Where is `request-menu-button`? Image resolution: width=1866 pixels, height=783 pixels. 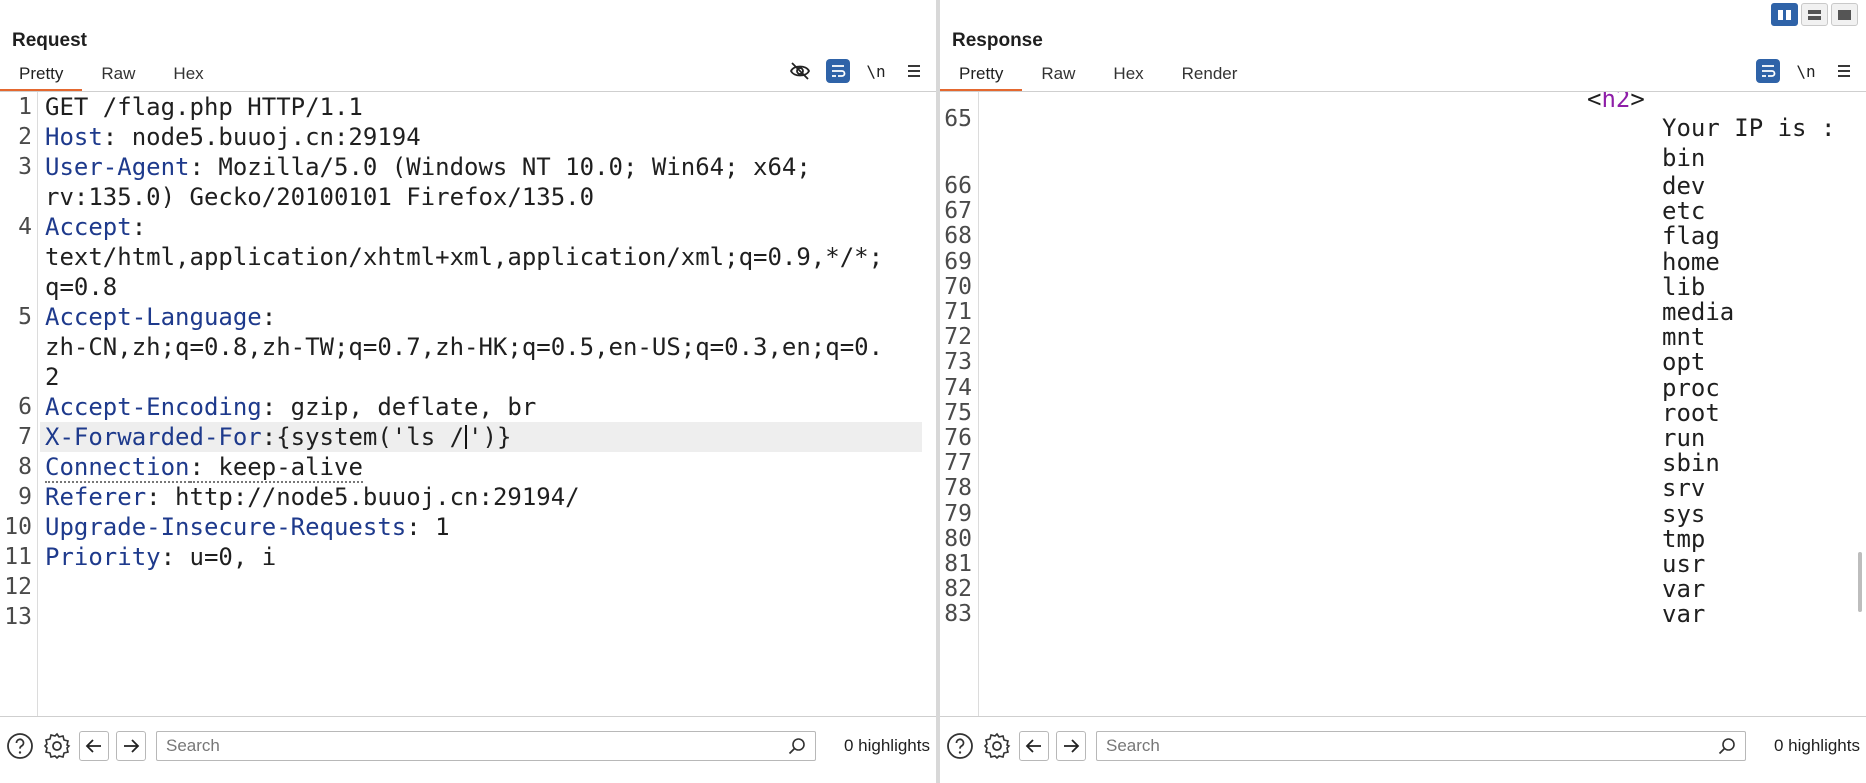 request-menu-button is located at coordinates (914, 71).